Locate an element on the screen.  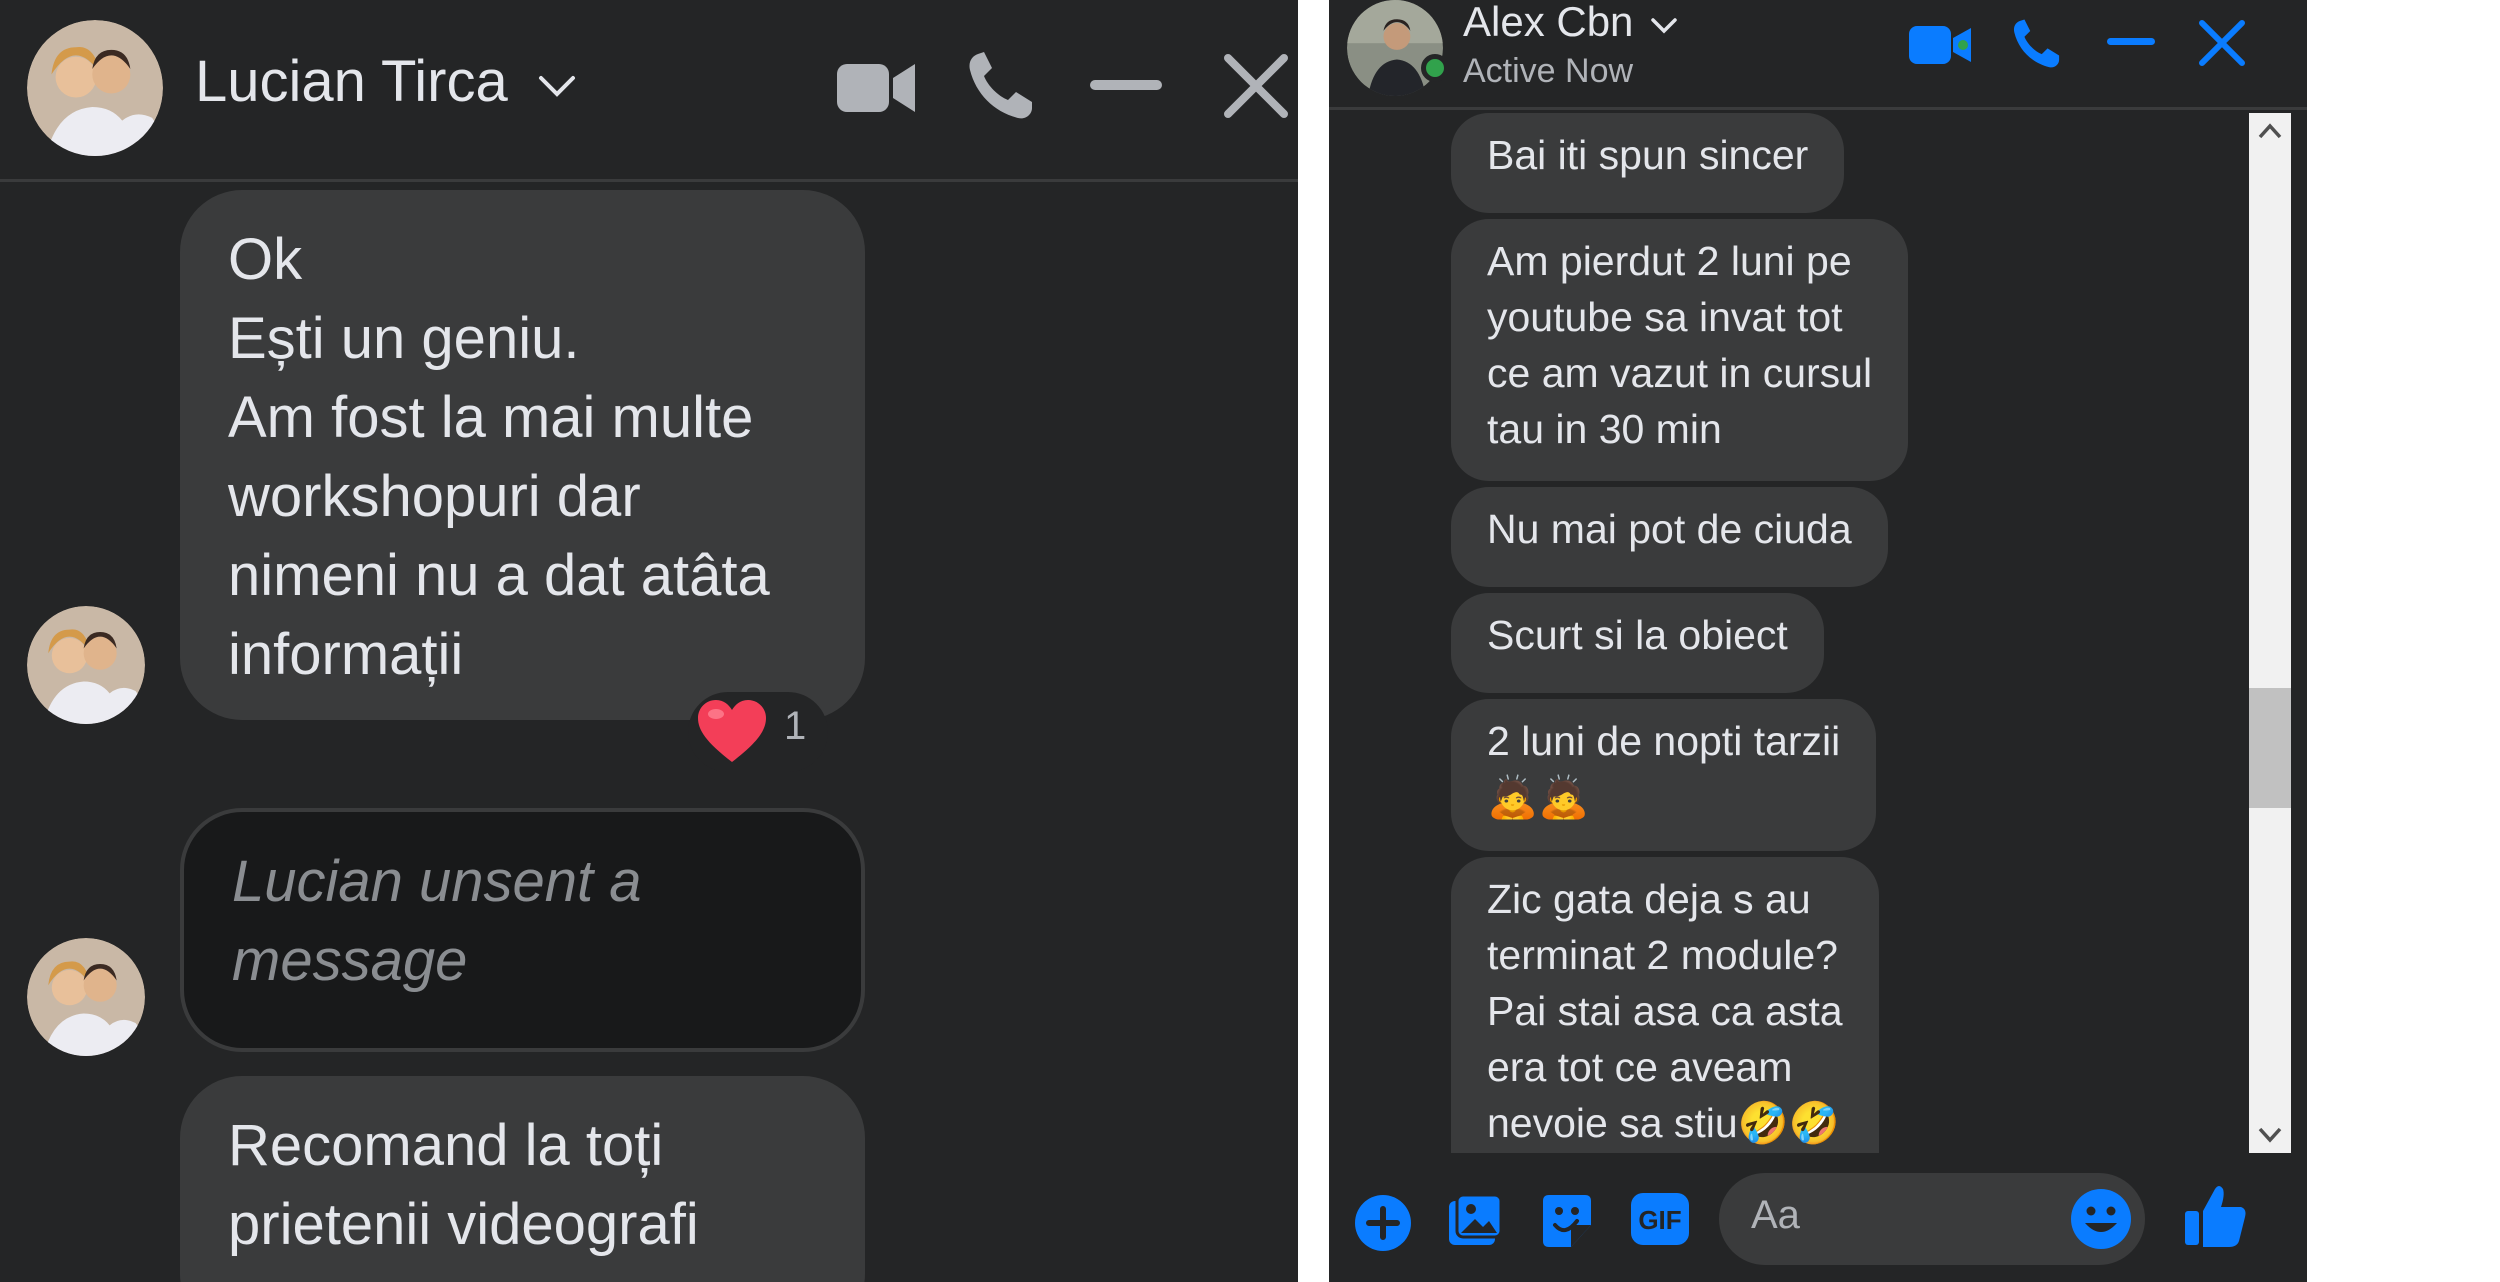
heart-icon is located at coordinates (732, 731).